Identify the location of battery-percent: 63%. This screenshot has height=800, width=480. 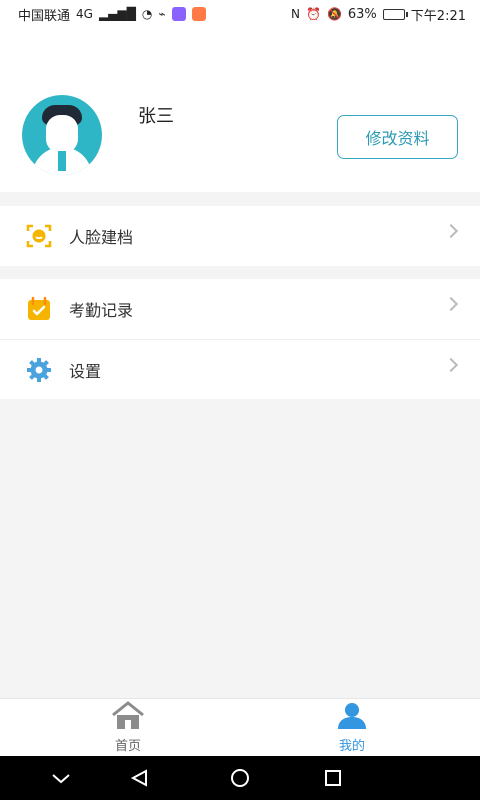
(362, 14).